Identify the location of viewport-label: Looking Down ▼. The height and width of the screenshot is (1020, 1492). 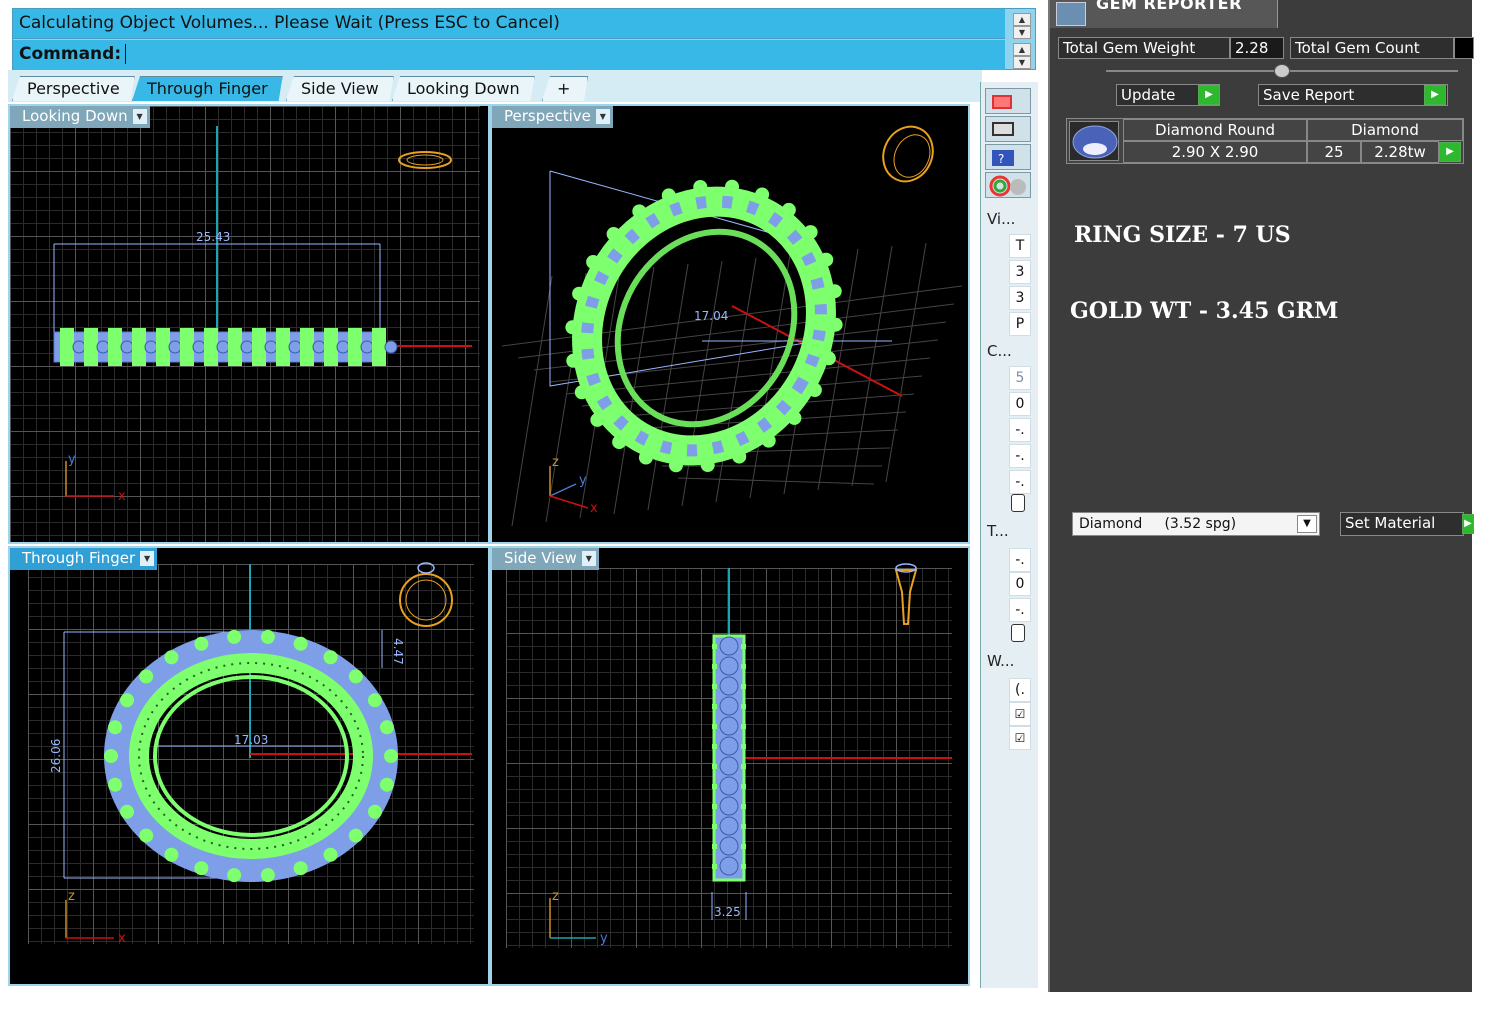
(80, 117).